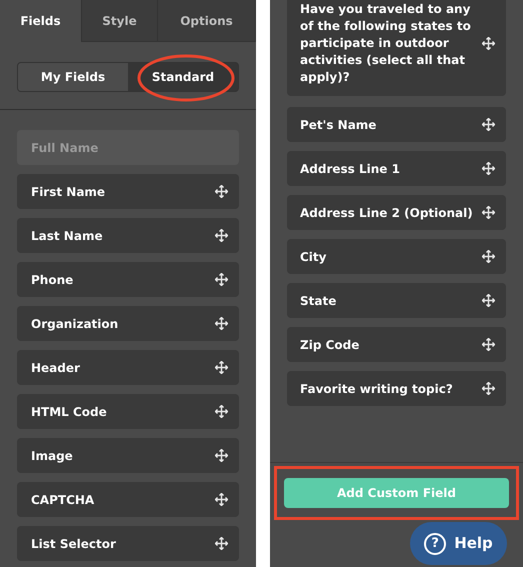 Image resolution: width=523 pixels, height=567 pixels. I want to click on segment-button: My Fields, so click(73, 77).